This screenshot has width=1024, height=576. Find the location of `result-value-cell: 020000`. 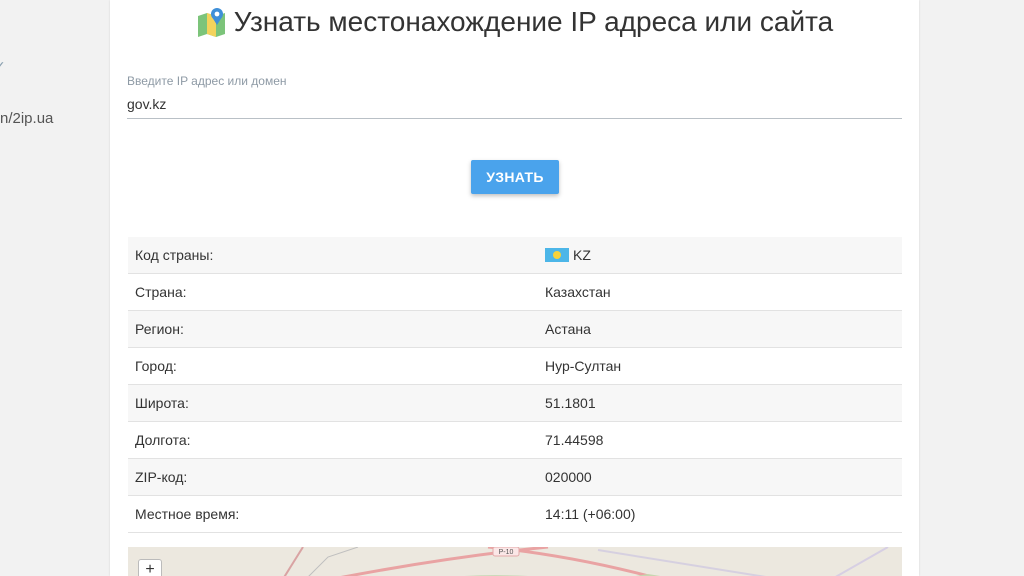

result-value-cell: 020000 is located at coordinates (568, 477).